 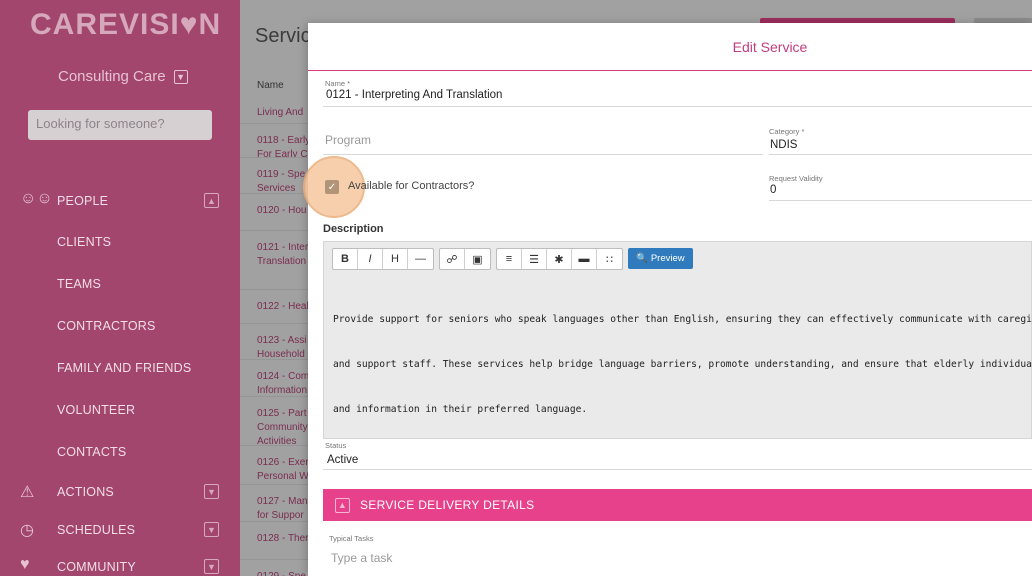 What do you see at coordinates (534, 259) in the screenshot?
I see `unordered-list-icon: ☰` at bounding box center [534, 259].